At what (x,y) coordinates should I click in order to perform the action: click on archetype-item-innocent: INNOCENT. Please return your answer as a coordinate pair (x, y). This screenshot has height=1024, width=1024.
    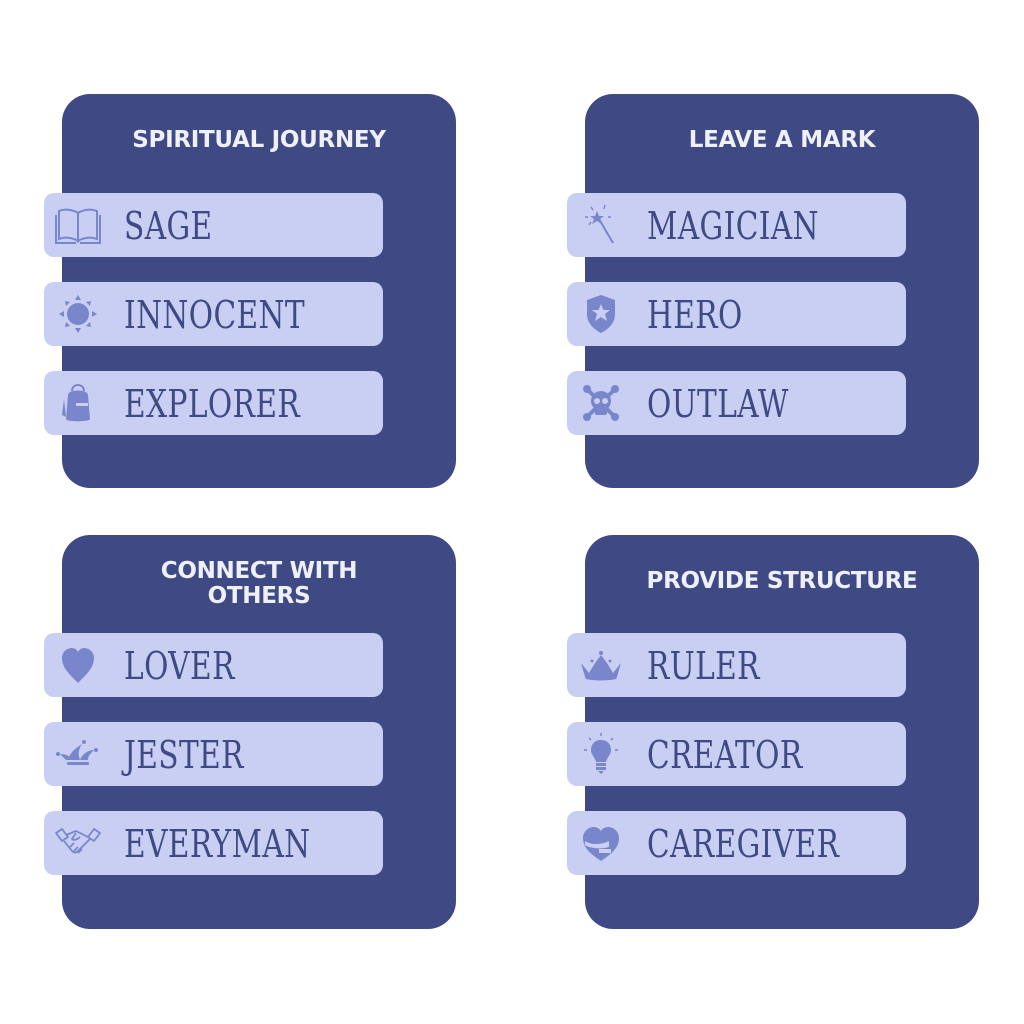
    Looking at the image, I should click on (213, 314).